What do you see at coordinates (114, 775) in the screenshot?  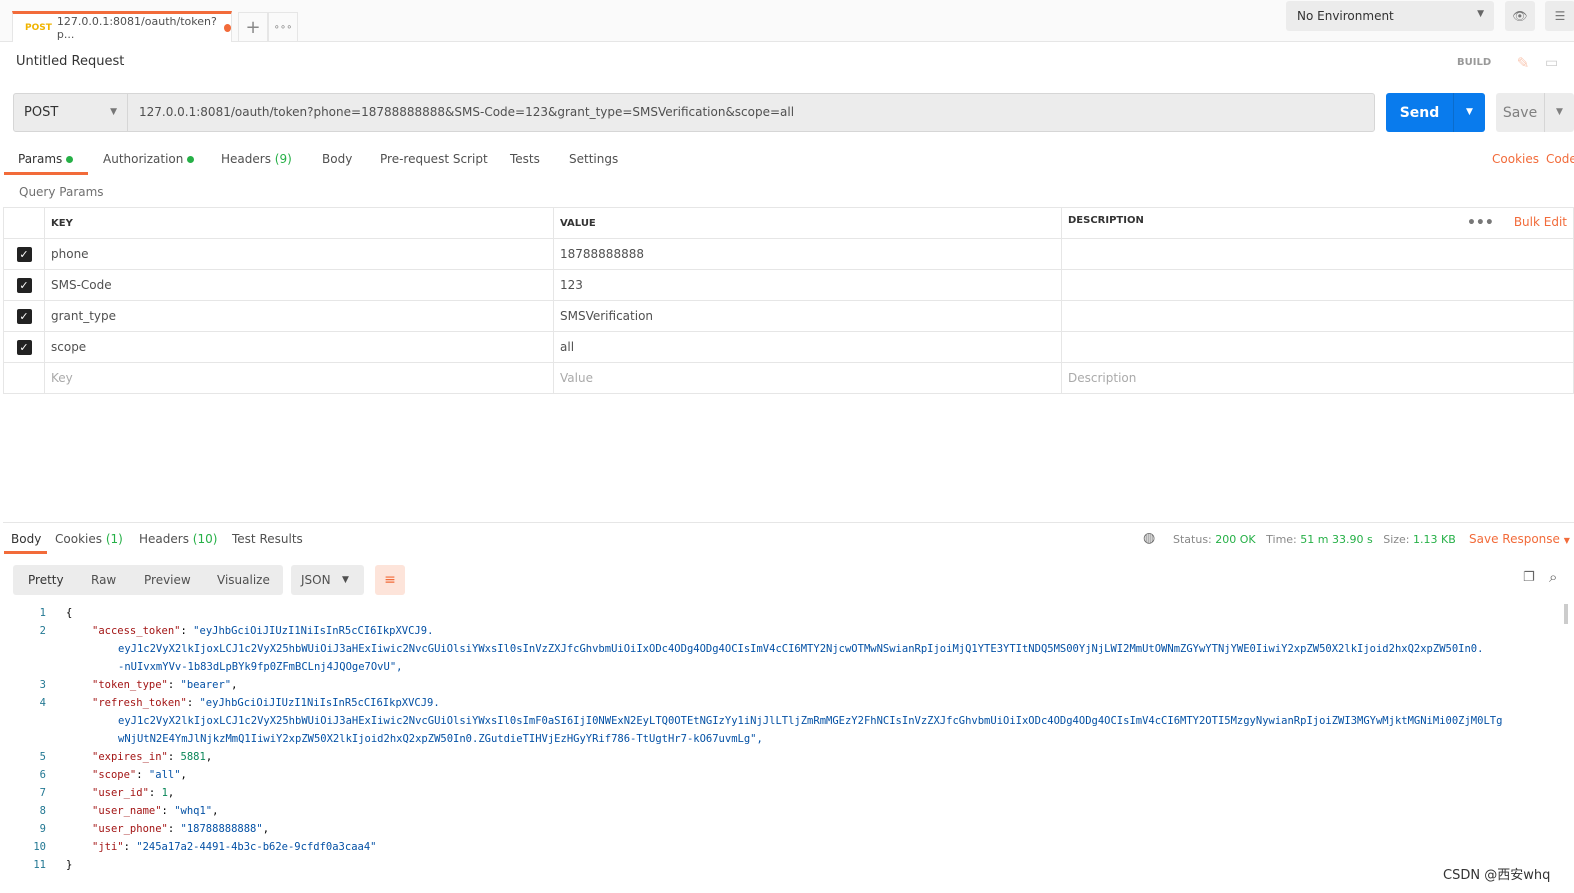 I see `code-token: "scope"` at bounding box center [114, 775].